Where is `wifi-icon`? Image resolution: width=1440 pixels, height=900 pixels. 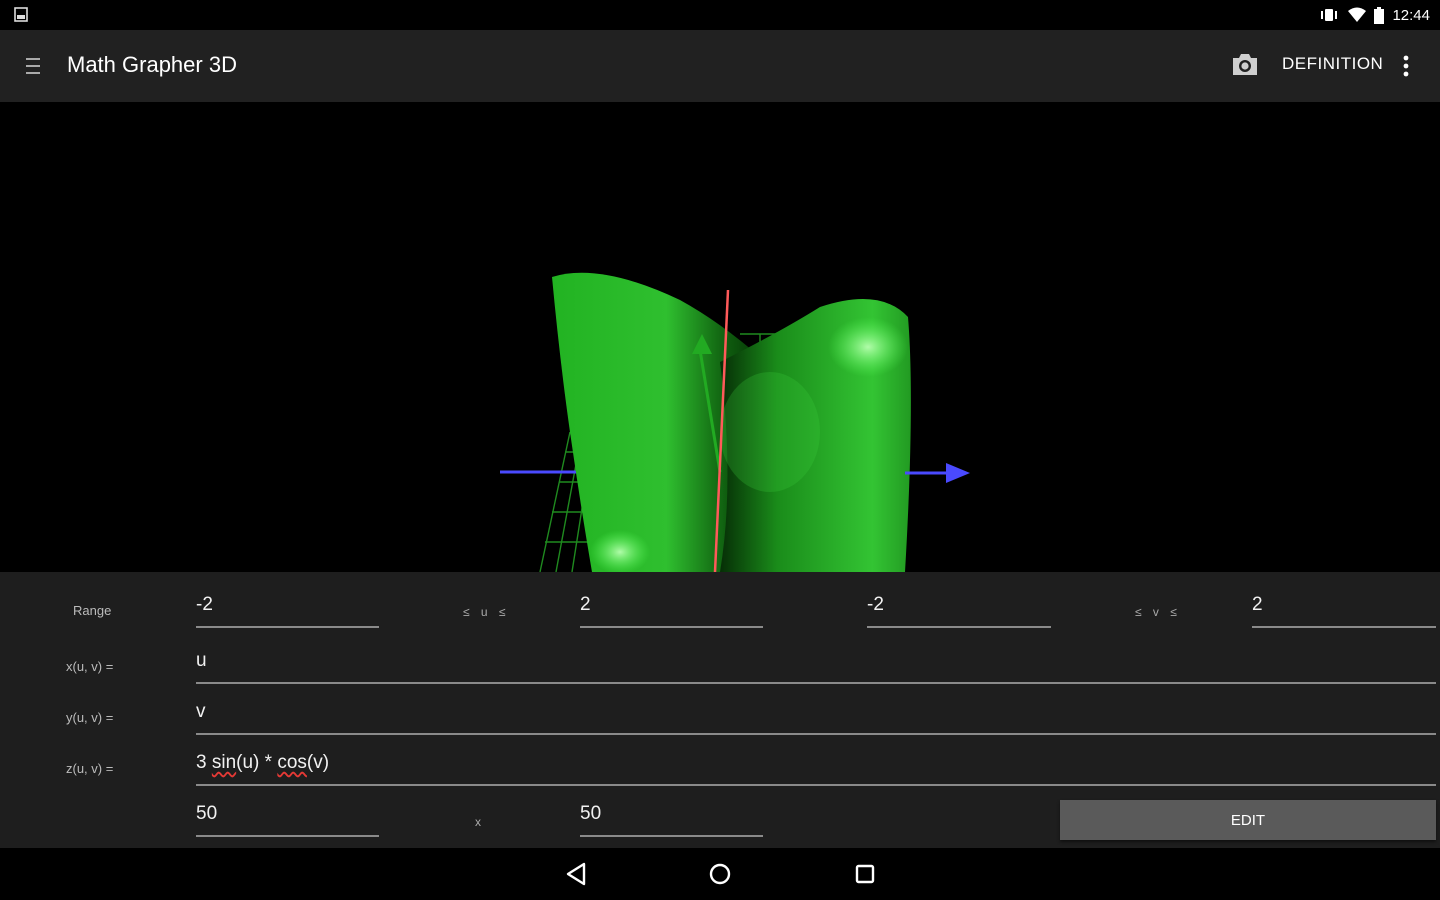 wifi-icon is located at coordinates (1357, 14).